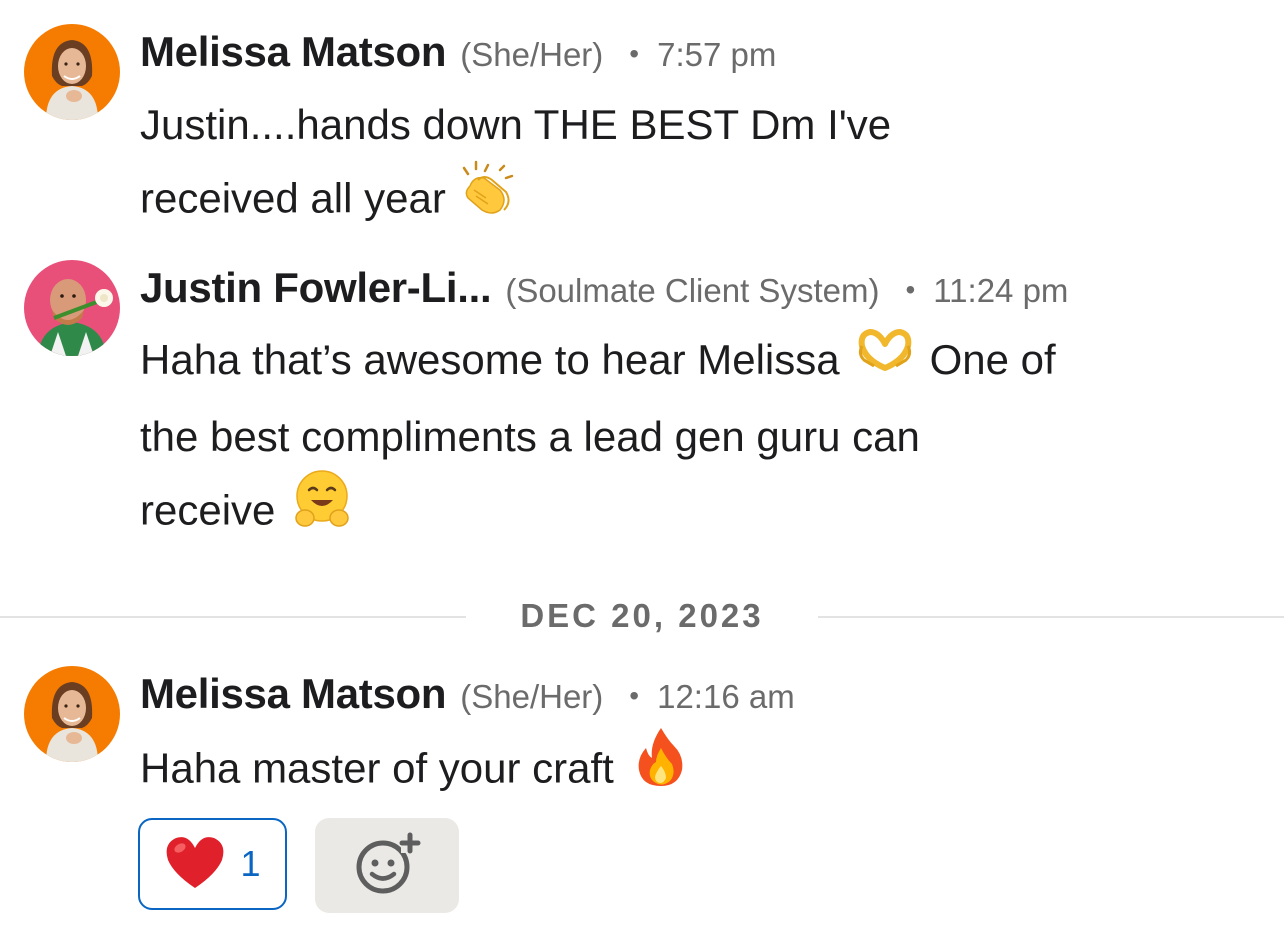 Image resolution: width=1284 pixels, height=938 pixels. Describe the element at coordinates (717, 54) in the screenshot. I see `message-time: 7:57 pm` at that location.